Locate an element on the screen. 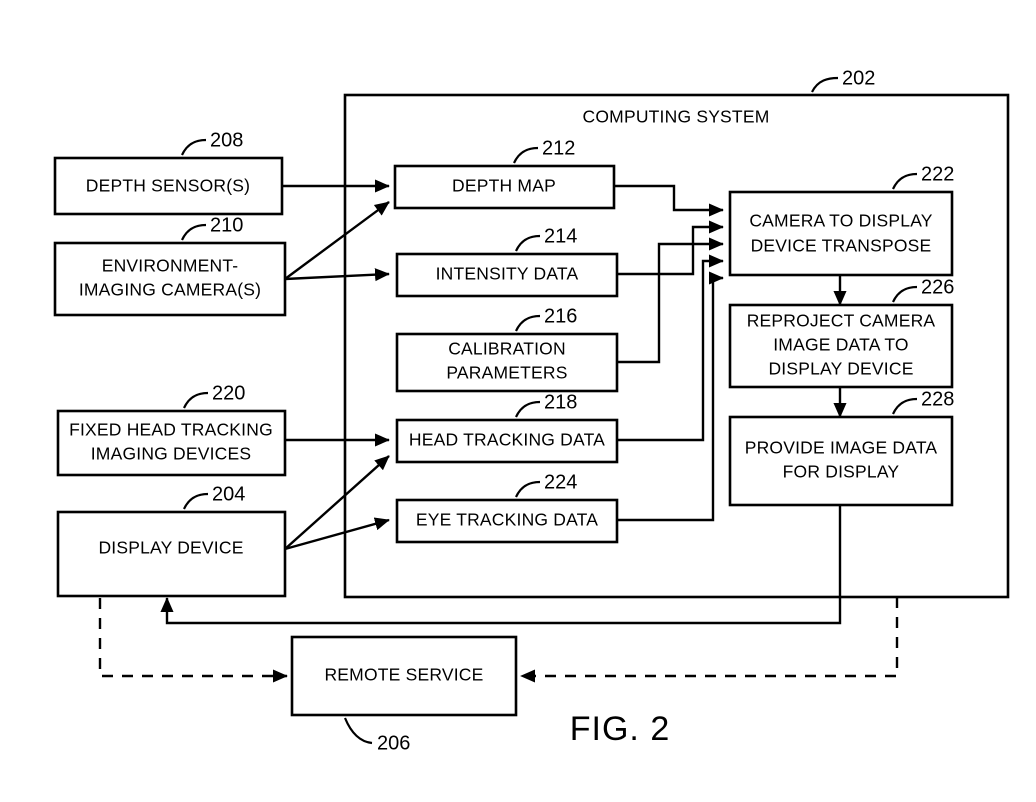 This screenshot has height=802, width=1036. box-reproject-camera-image-label-line3: DISPLAY DEVICE is located at coordinates (840, 369).